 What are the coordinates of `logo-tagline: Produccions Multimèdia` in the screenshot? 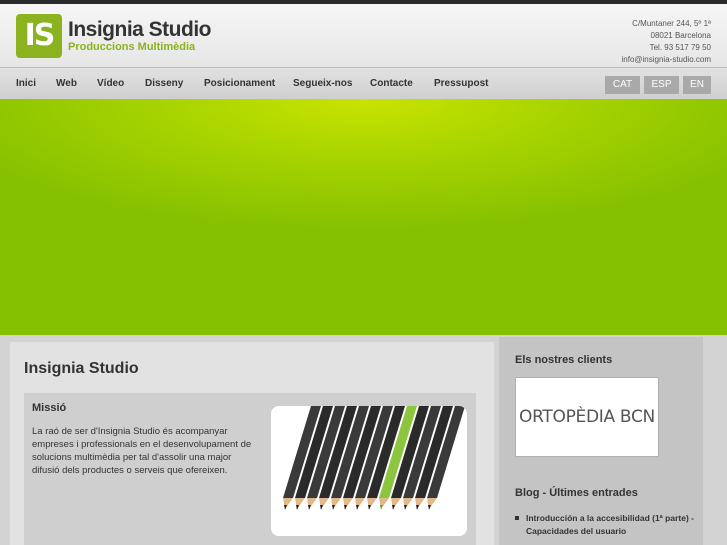 It's located at (132, 47).